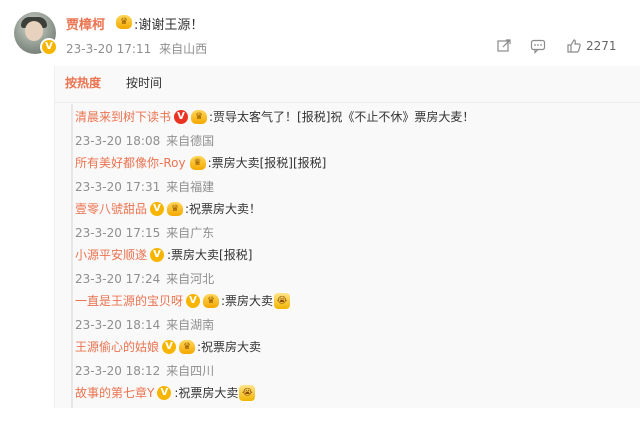  What do you see at coordinates (83, 82) in the screenshot?
I see `sort-by-hot-tab: 按热度` at bounding box center [83, 82].